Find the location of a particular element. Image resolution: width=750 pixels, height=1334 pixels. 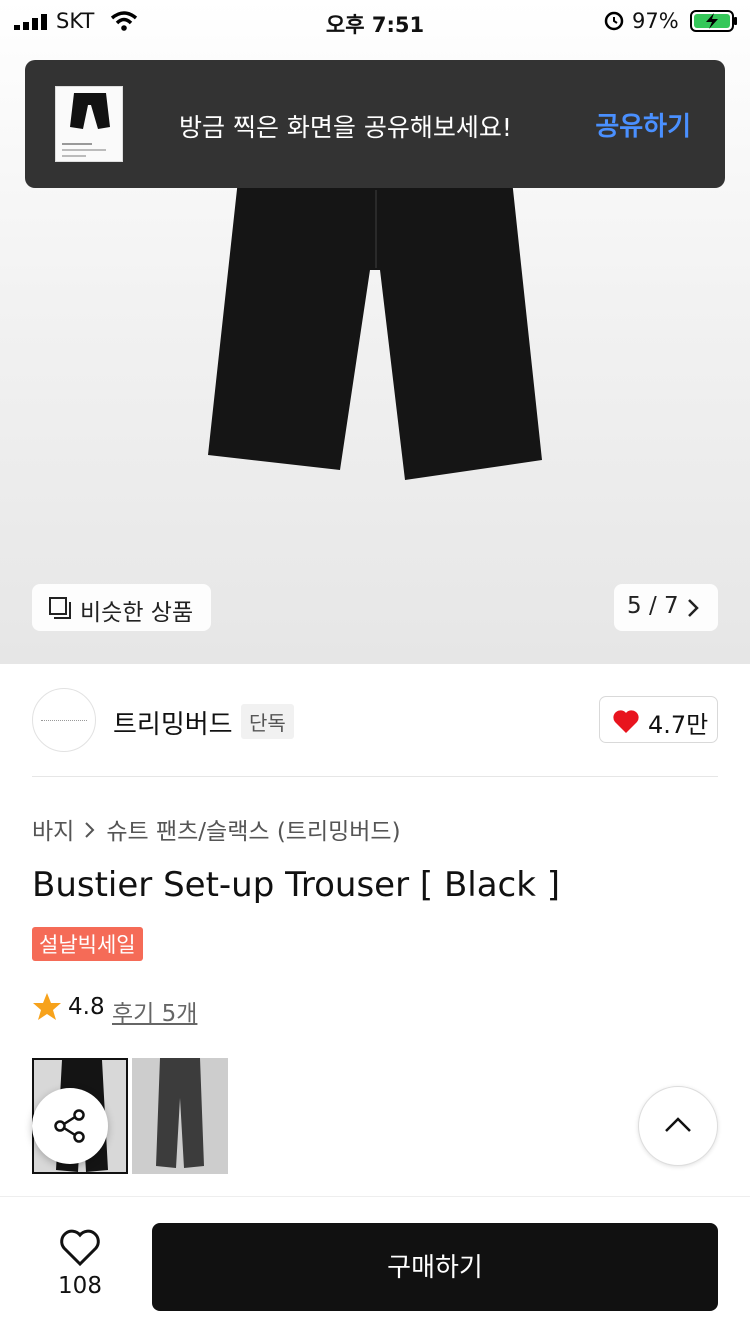

similar-products-button: 비슷한 상품 is located at coordinates (121, 607).